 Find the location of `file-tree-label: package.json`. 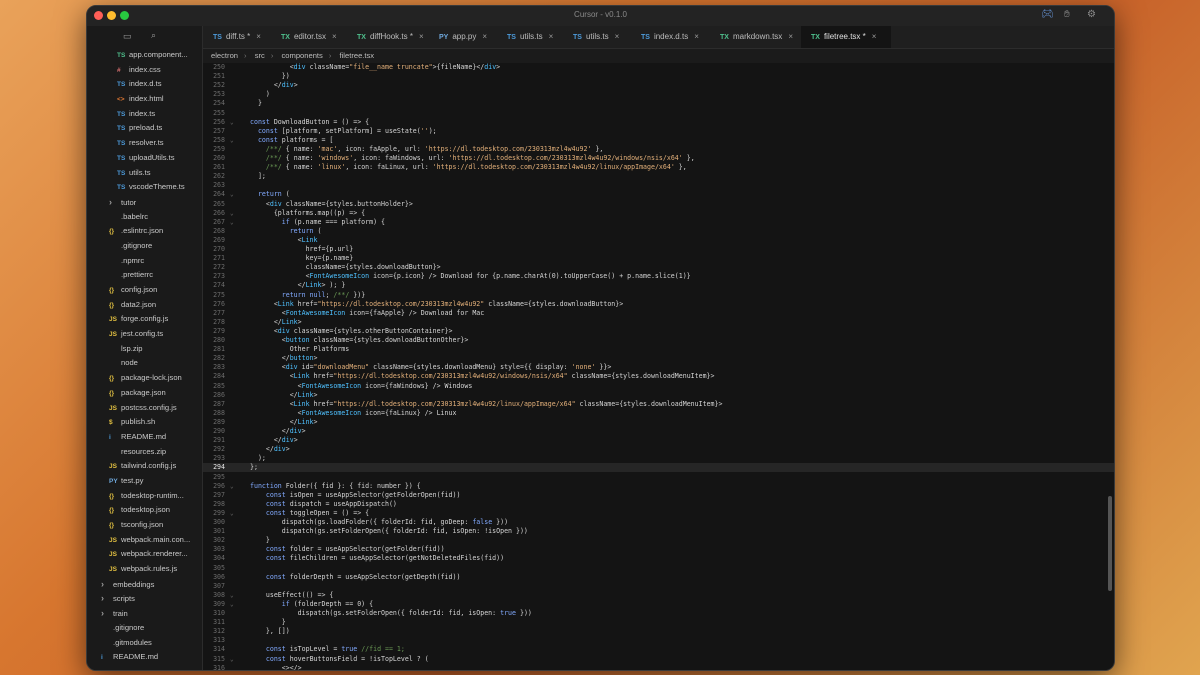

file-tree-label: package.json is located at coordinates (143, 392).